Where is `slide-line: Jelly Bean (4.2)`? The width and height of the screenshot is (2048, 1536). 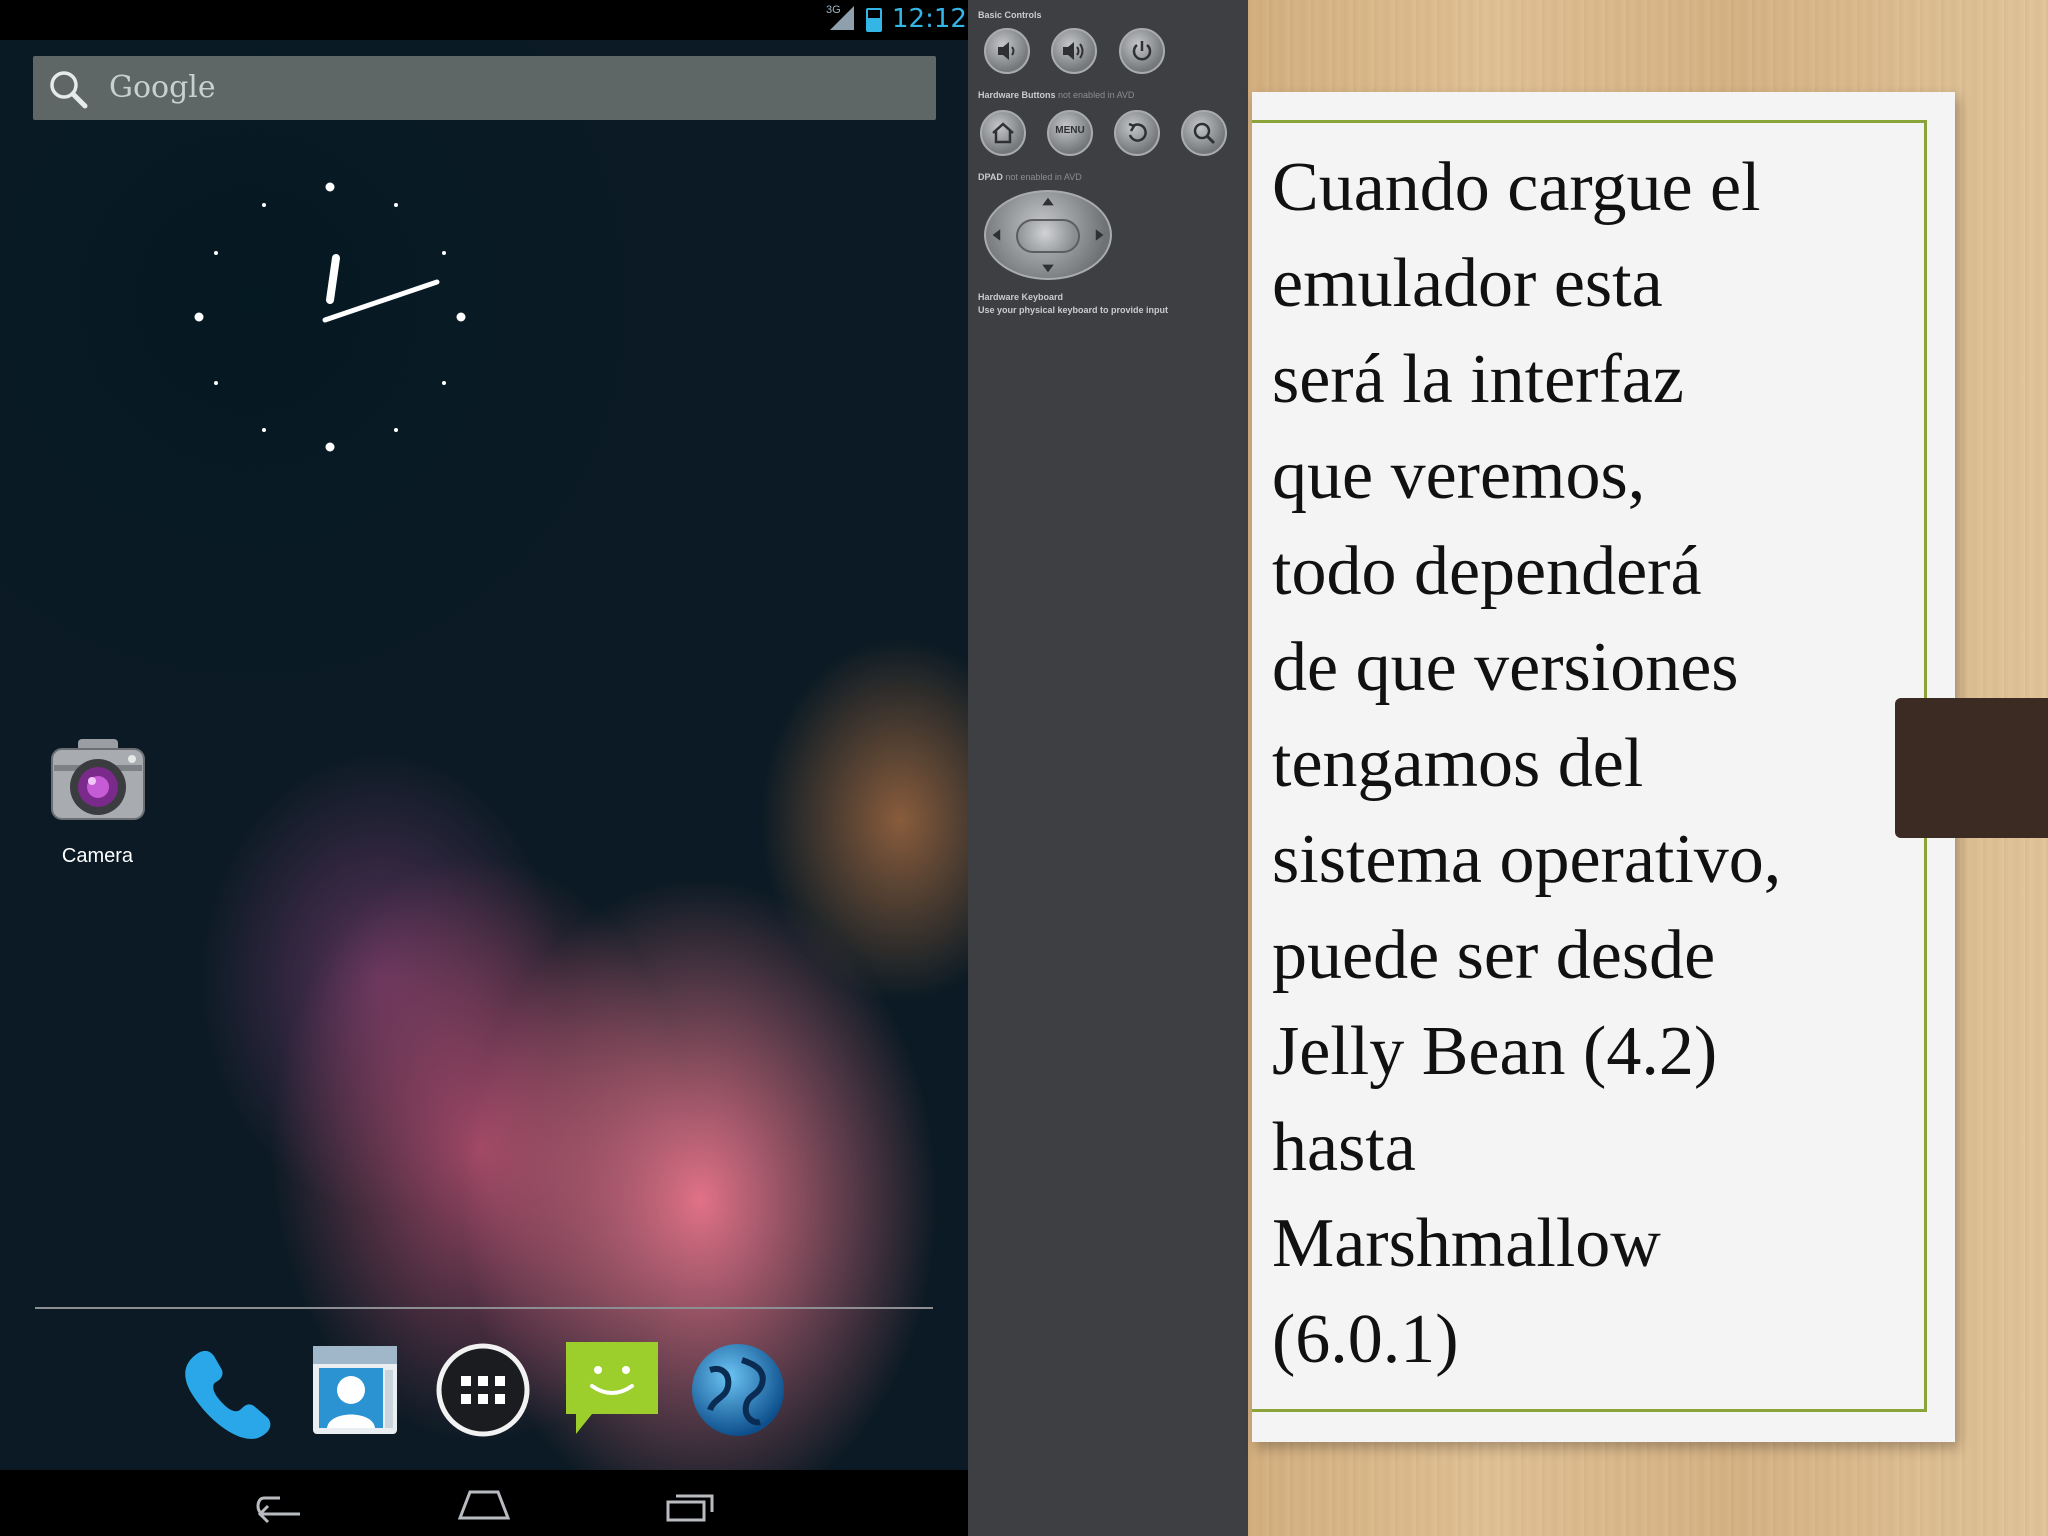
slide-line: Jelly Bean (4.2) is located at coordinates (1495, 1051).